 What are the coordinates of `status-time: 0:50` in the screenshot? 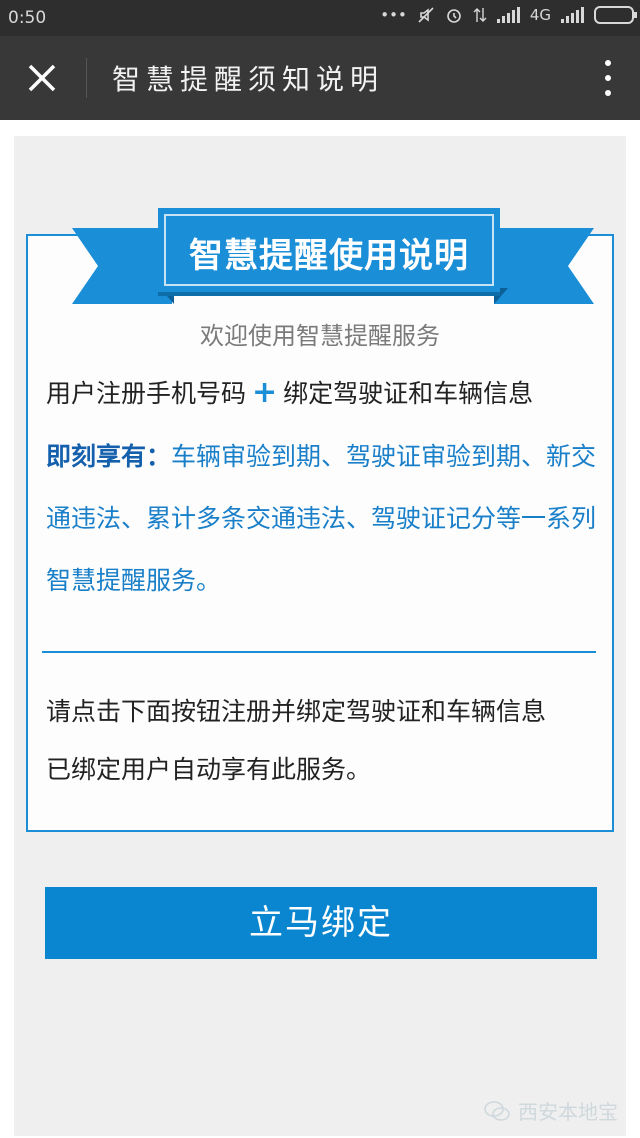 It's located at (27, 18).